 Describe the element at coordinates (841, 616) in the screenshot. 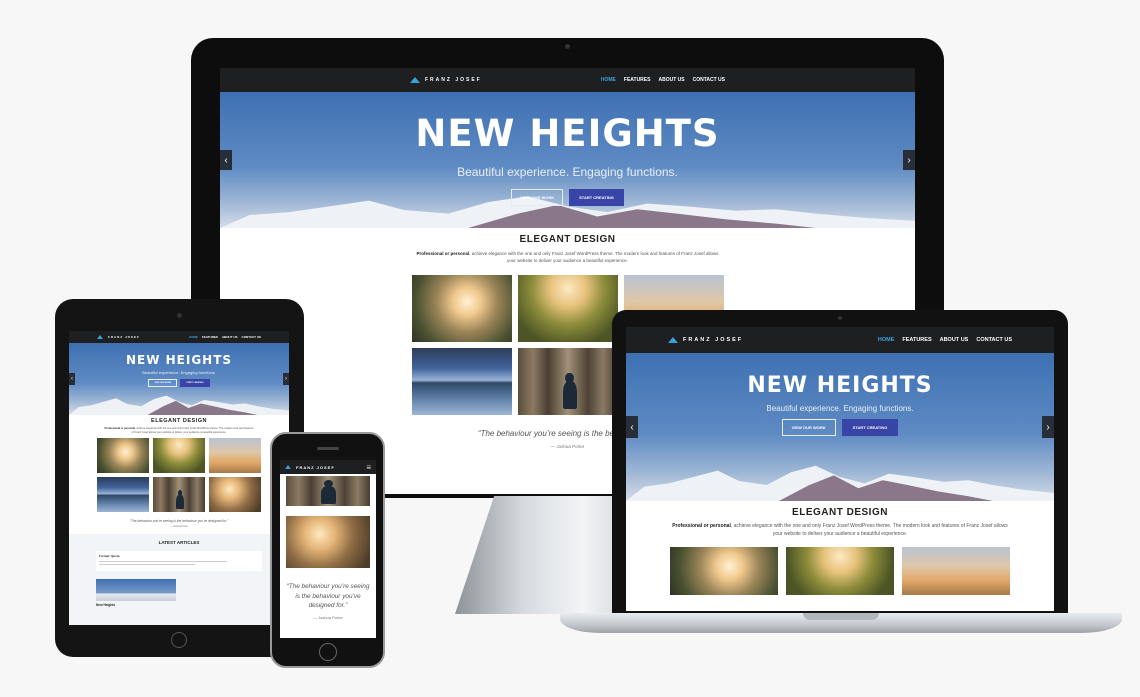

I see `laptop-notch` at that location.